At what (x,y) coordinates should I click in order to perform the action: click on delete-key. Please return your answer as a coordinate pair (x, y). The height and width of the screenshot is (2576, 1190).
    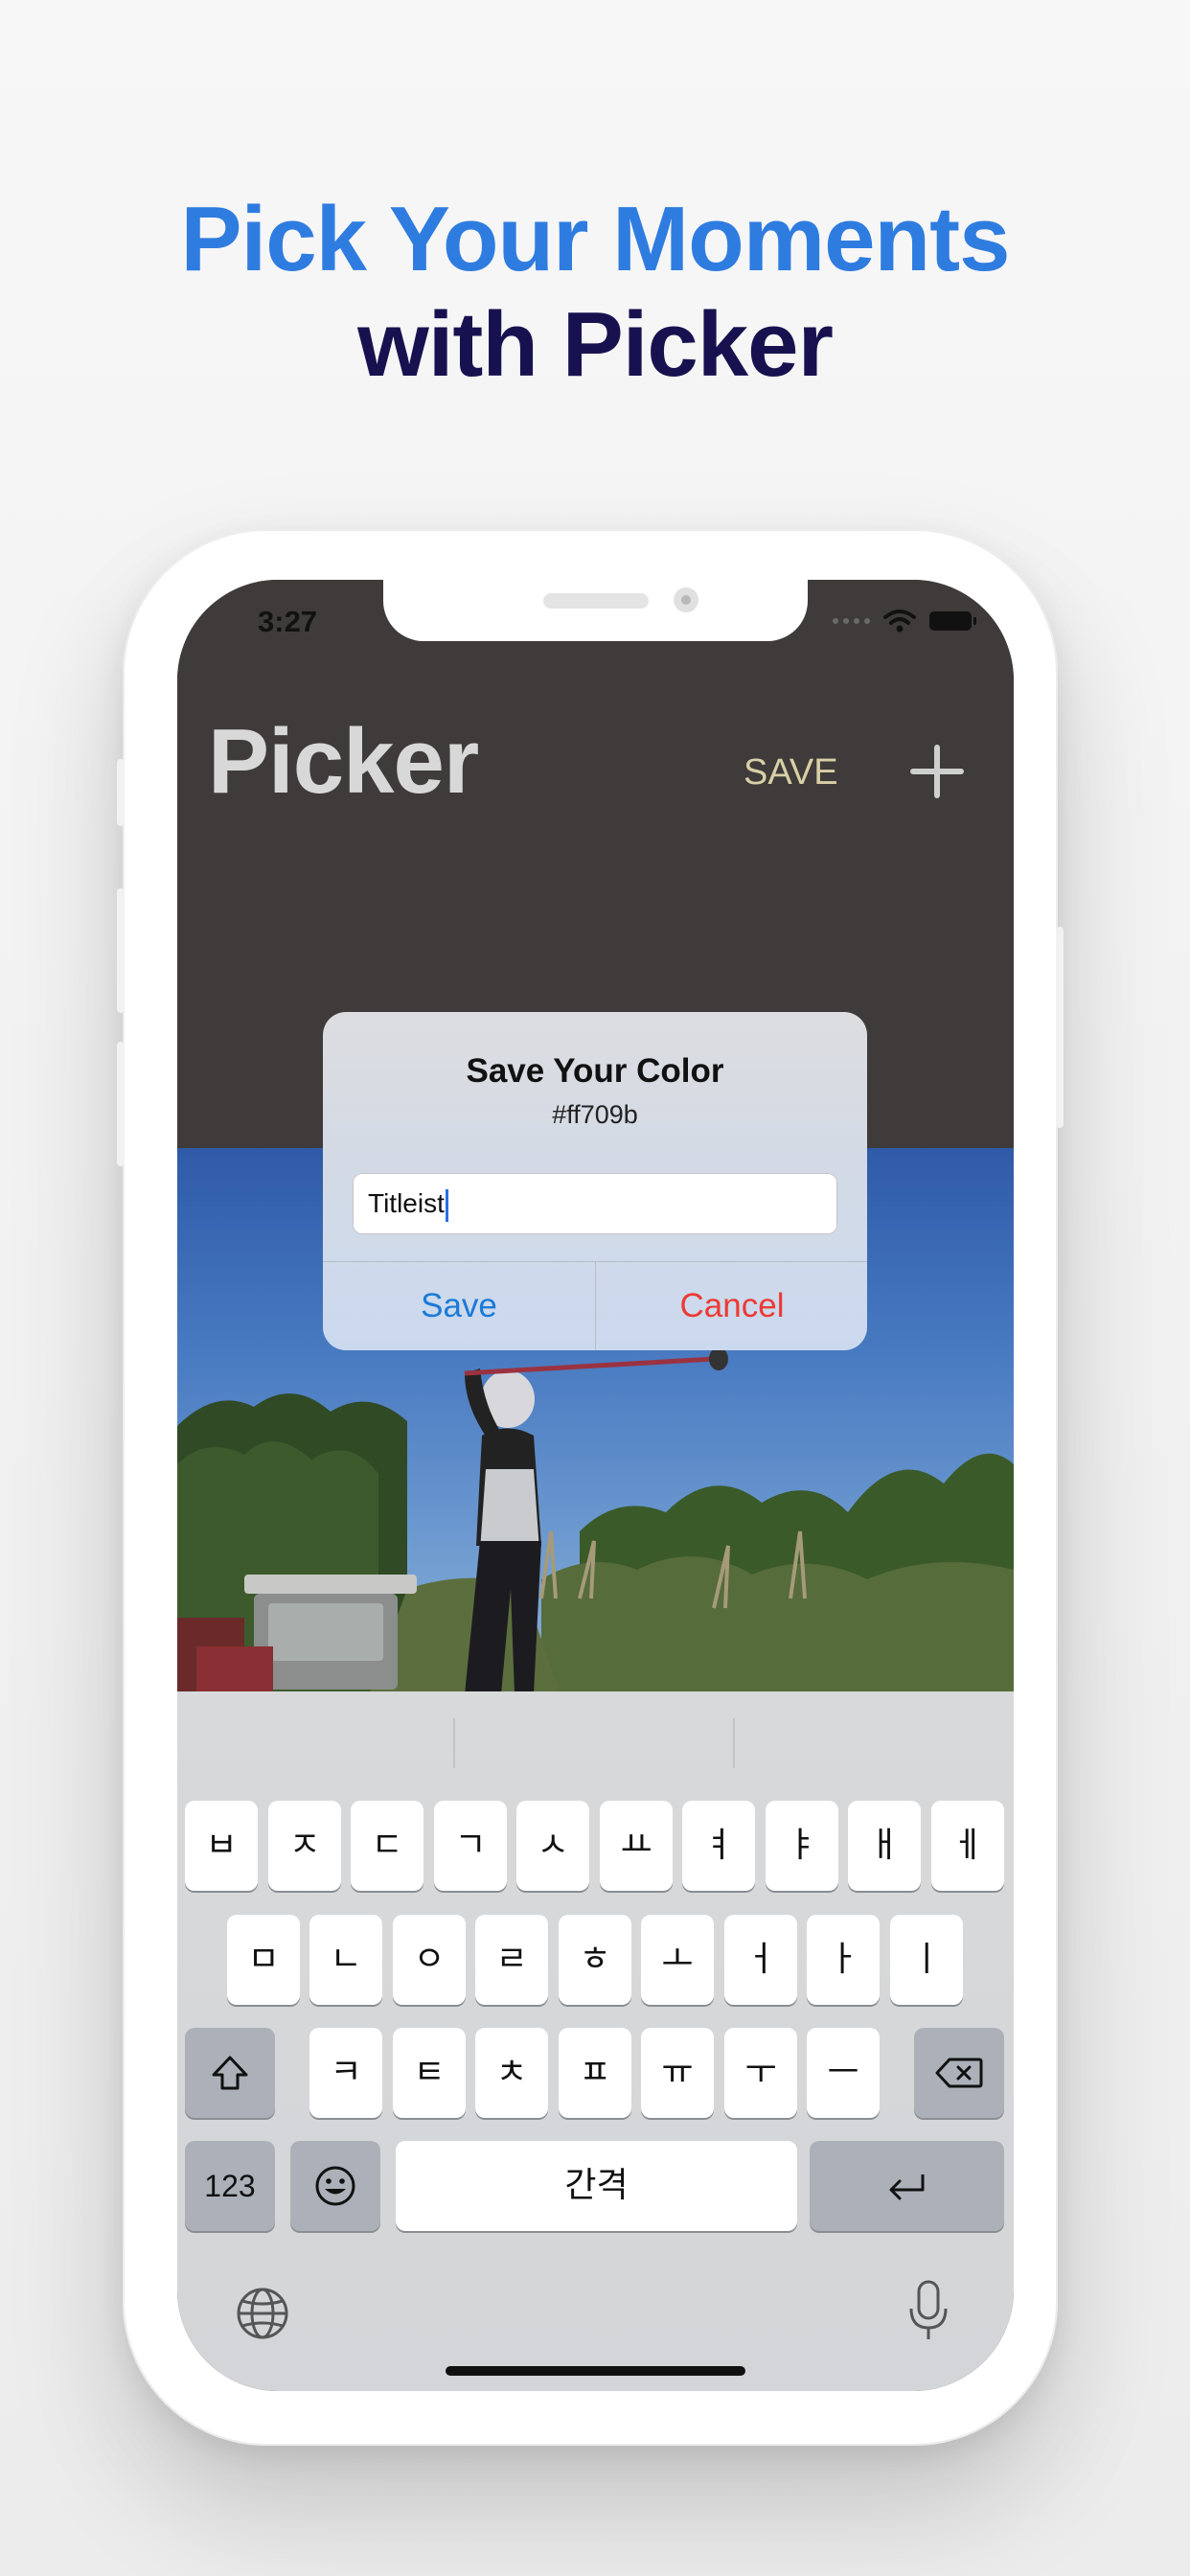
    Looking at the image, I should click on (959, 2073).